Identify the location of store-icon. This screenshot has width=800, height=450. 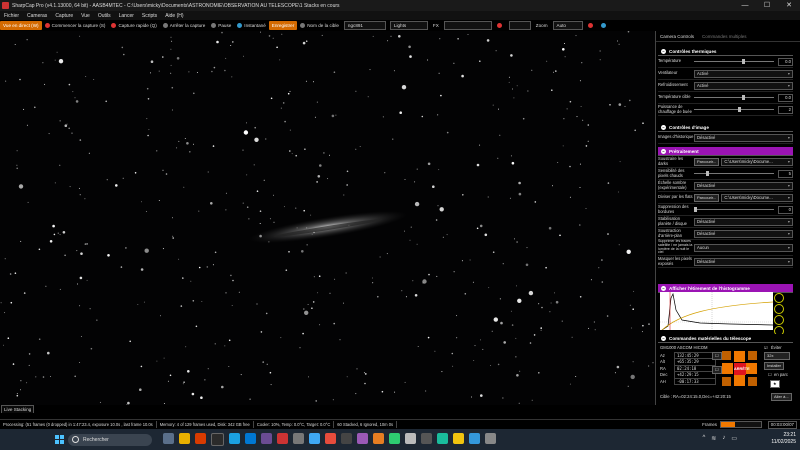
(250, 438).